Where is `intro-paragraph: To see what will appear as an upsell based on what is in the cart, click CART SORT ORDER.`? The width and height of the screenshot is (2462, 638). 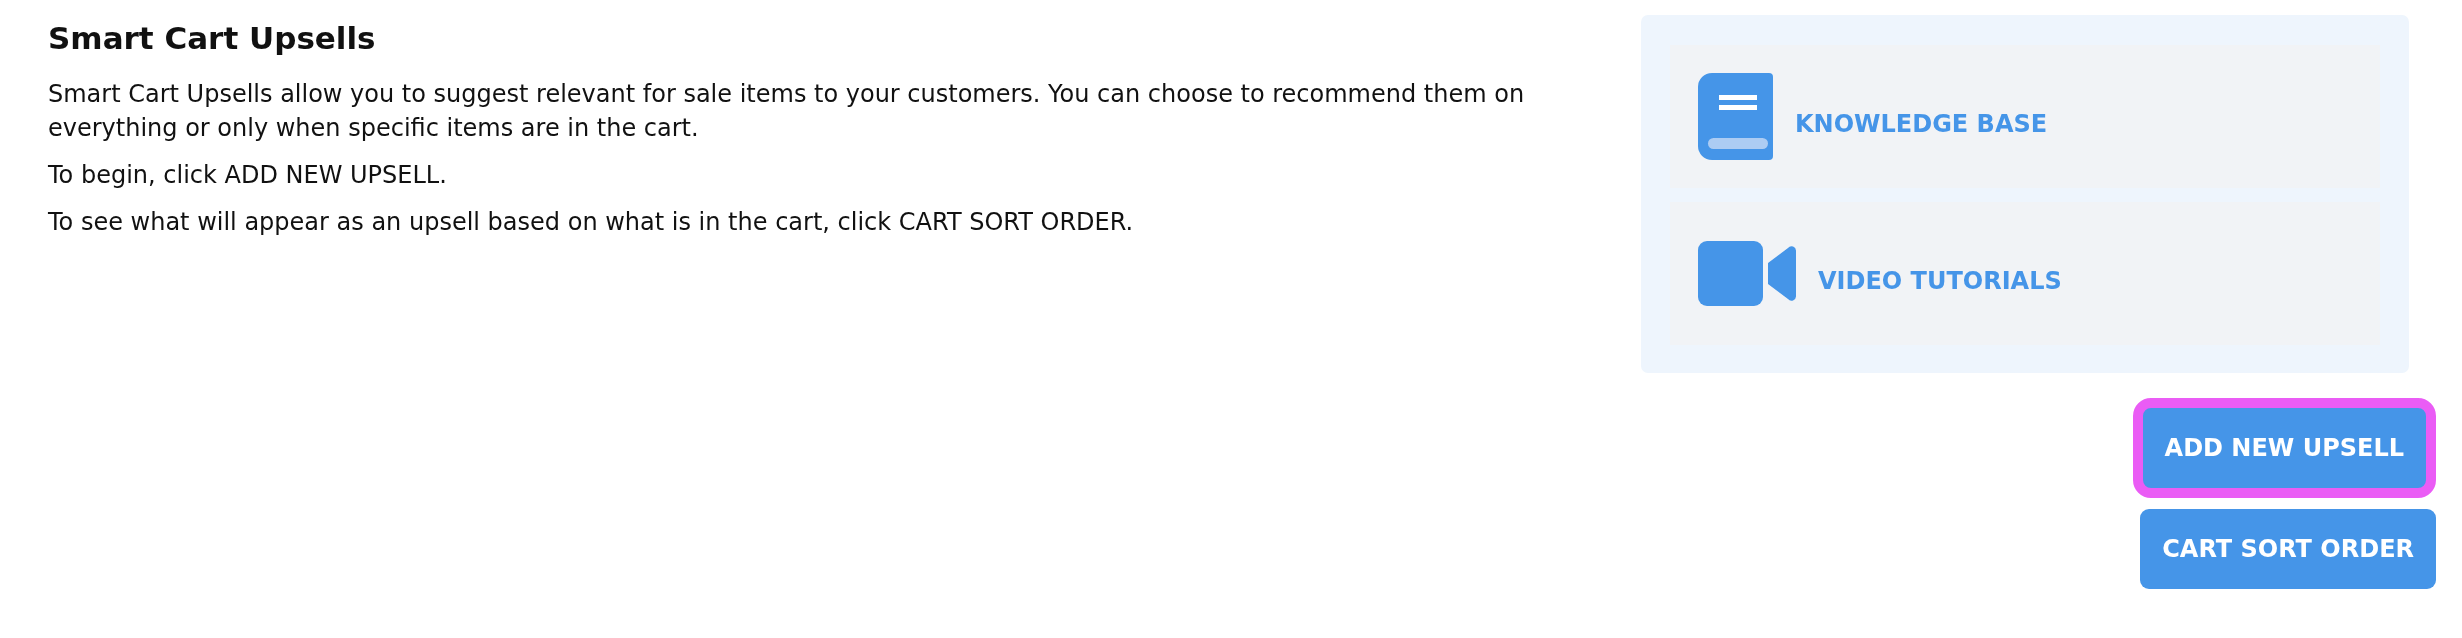
intro-paragraph: To see what will appear as an upsell based on what is in the cart, click CART SORT ORDER. is located at coordinates (591, 222).